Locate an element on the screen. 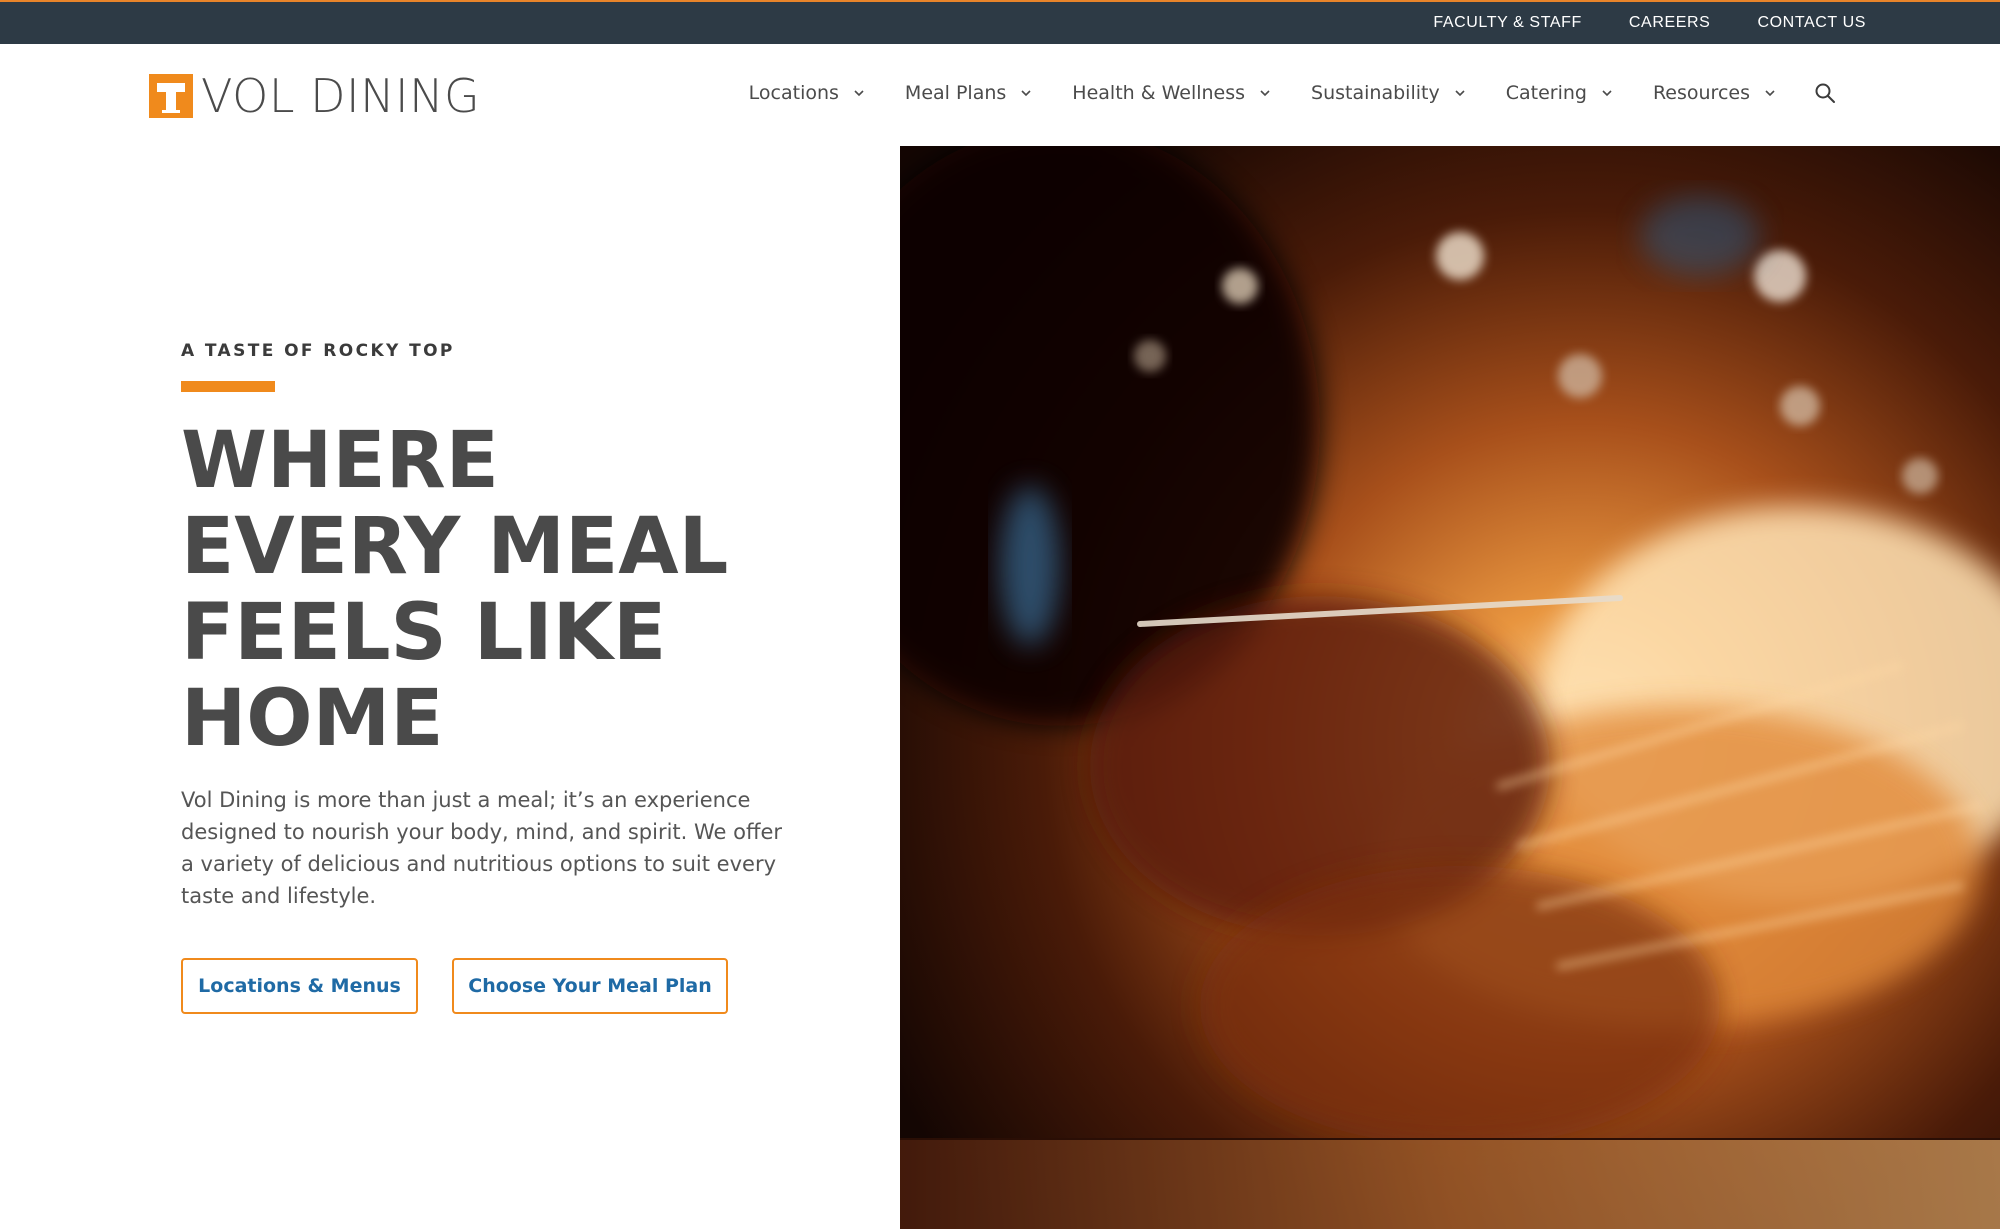 The image size is (2000, 1229). nav-item-label: Resources is located at coordinates (1701, 93).